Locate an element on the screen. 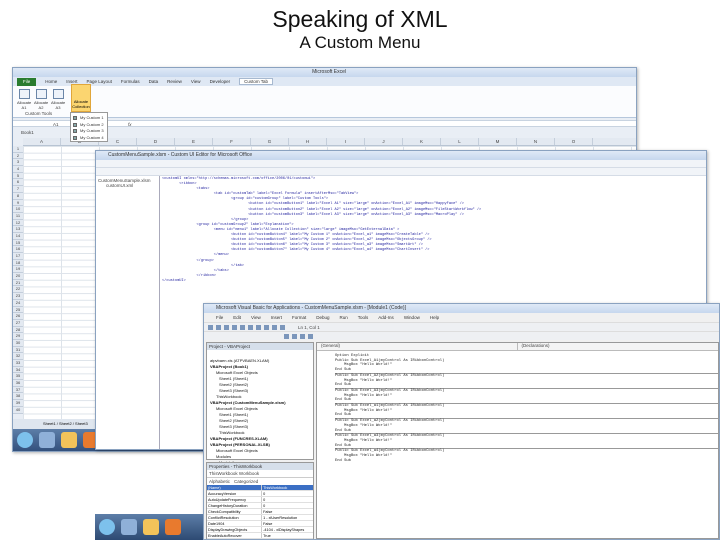 The height and width of the screenshot is (540, 720). row-header: 23 is located at coordinates (18, 296).